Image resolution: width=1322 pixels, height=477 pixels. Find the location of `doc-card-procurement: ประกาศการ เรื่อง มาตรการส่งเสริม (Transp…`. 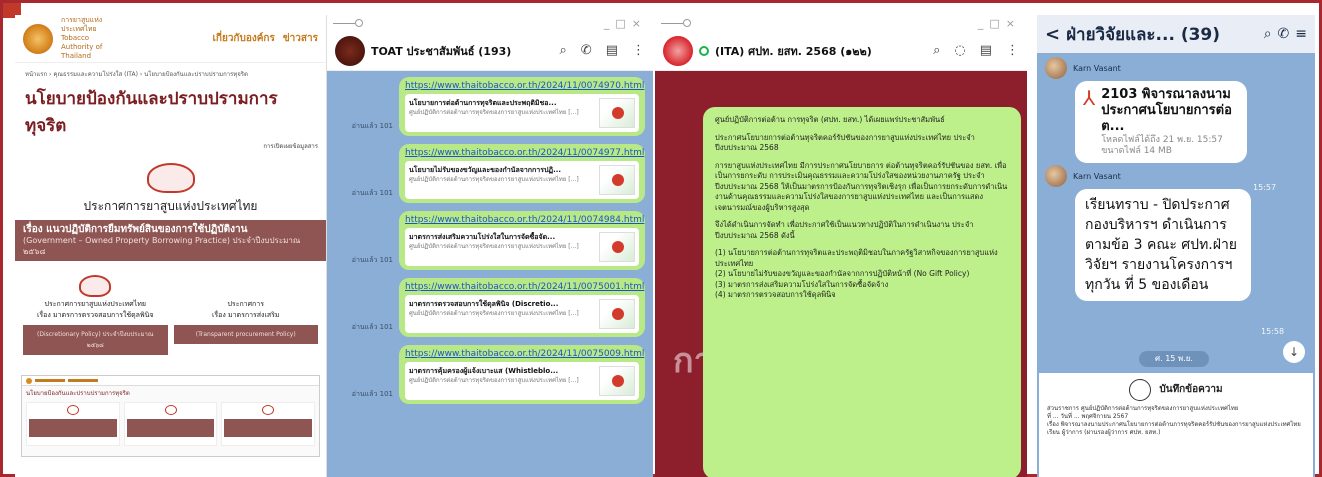

doc-card-procurement: ประกาศการ เรื่อง มาตรการส่งเสริม (Transp… is located at coordinates (245, 315).